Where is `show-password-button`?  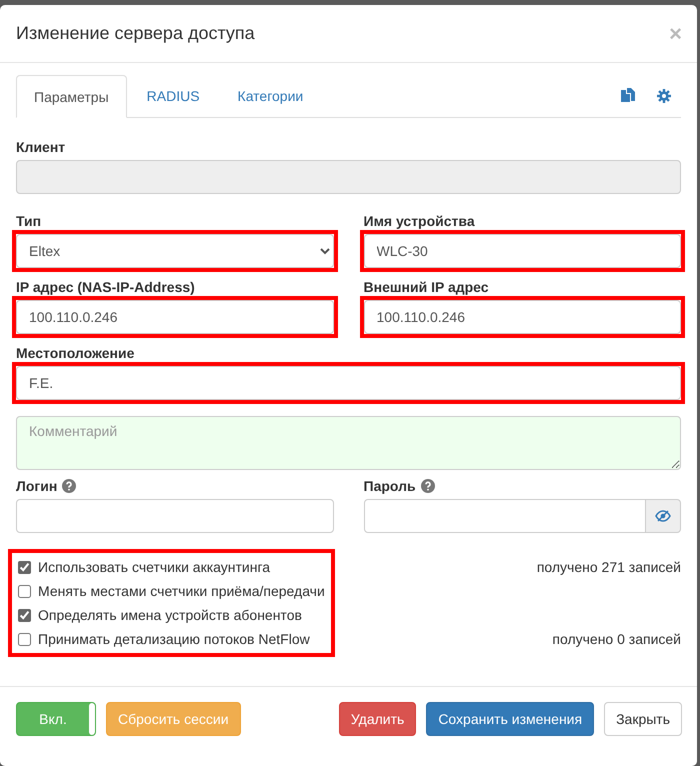 show-password-button is located at coordinates (663, 516).